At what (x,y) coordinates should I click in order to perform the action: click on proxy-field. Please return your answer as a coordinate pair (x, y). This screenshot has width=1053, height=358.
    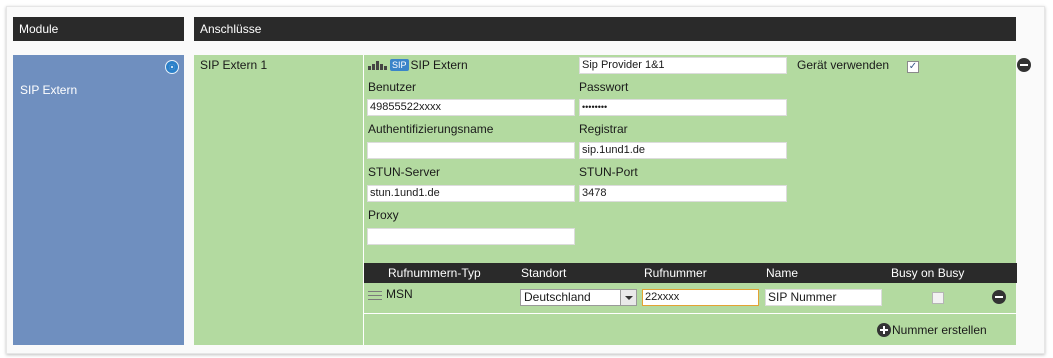
    Looking at the image, I should click on (471, 236).